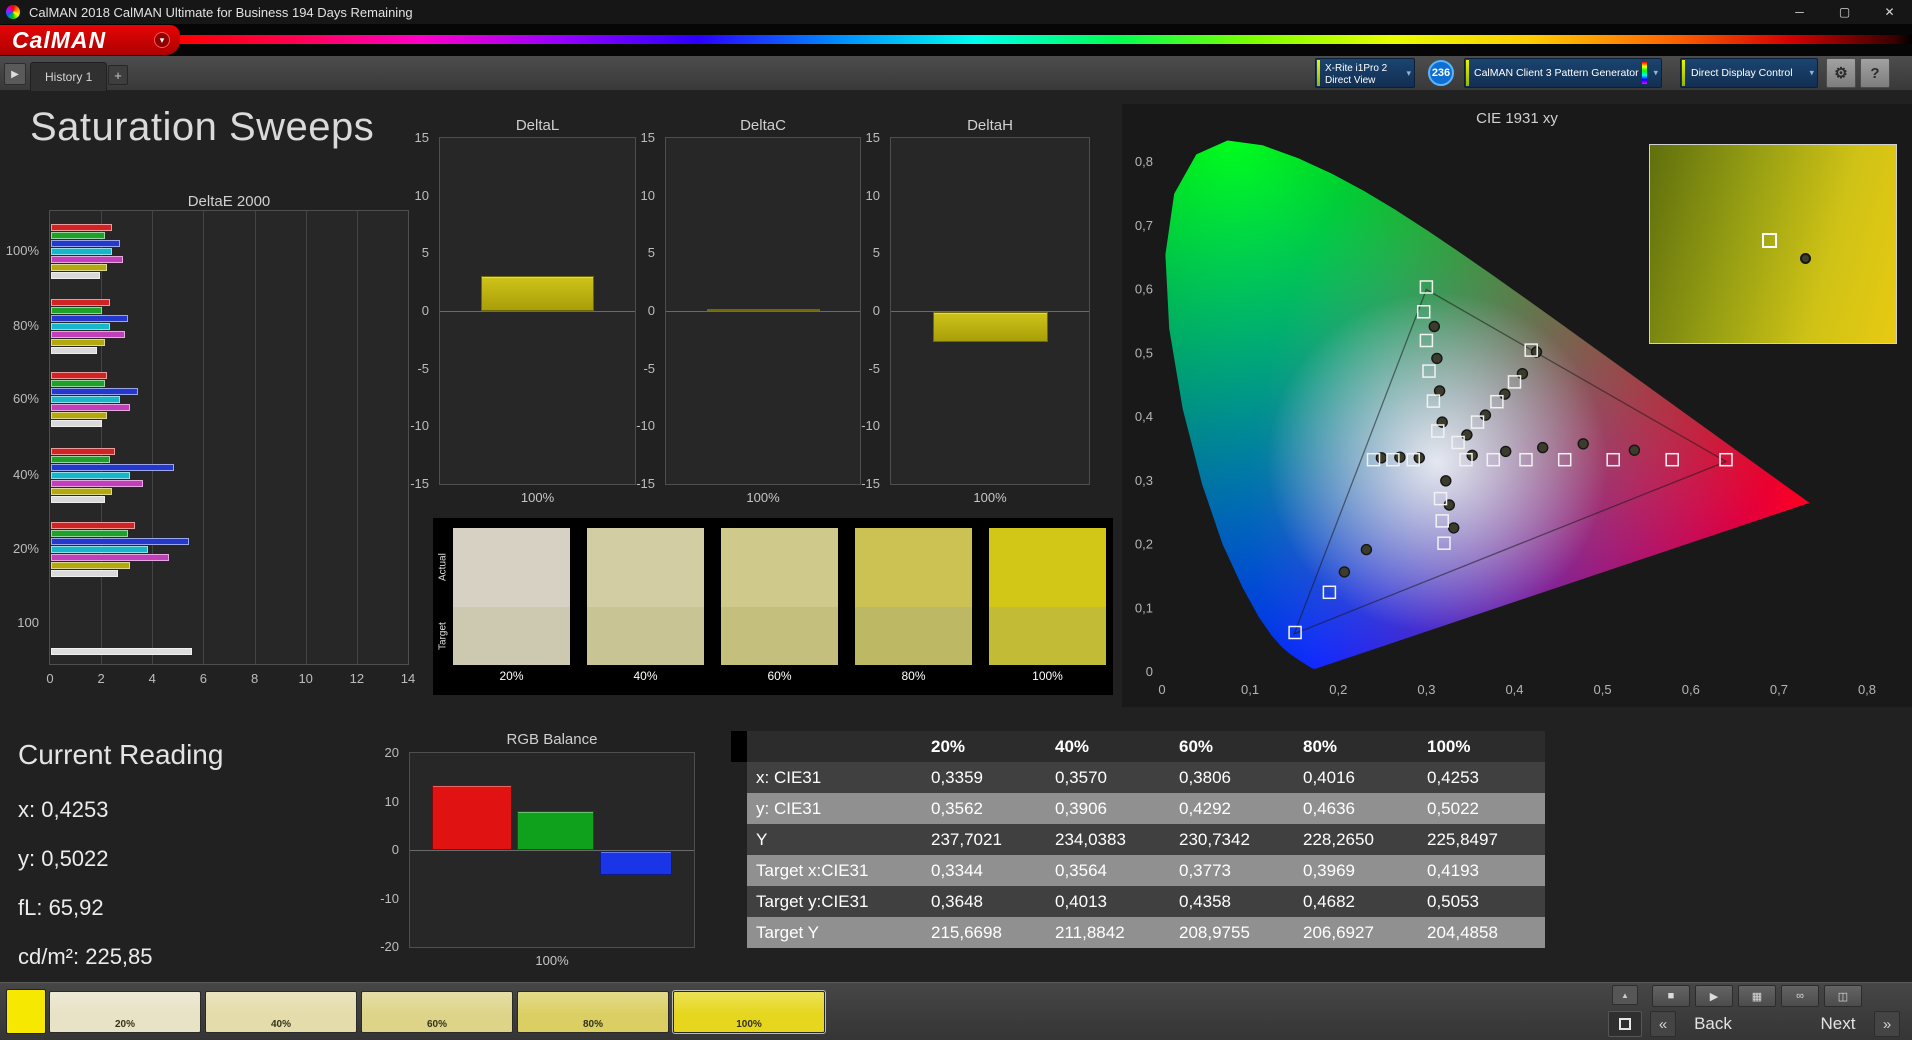 The height and width of the screenshot is (1040, 1912). I want to click on inset-measured-marker, so click(1805, 258).